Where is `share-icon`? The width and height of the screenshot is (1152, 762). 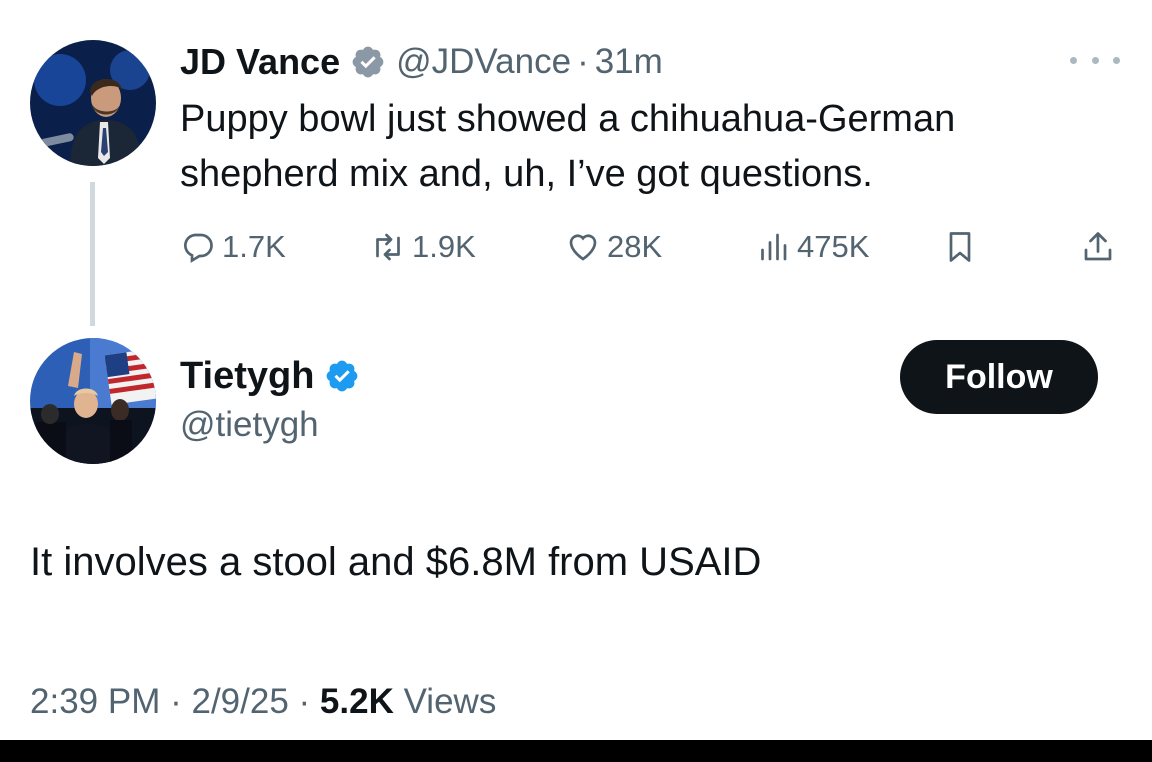
share-icon is located at coordinates (1098, 246).